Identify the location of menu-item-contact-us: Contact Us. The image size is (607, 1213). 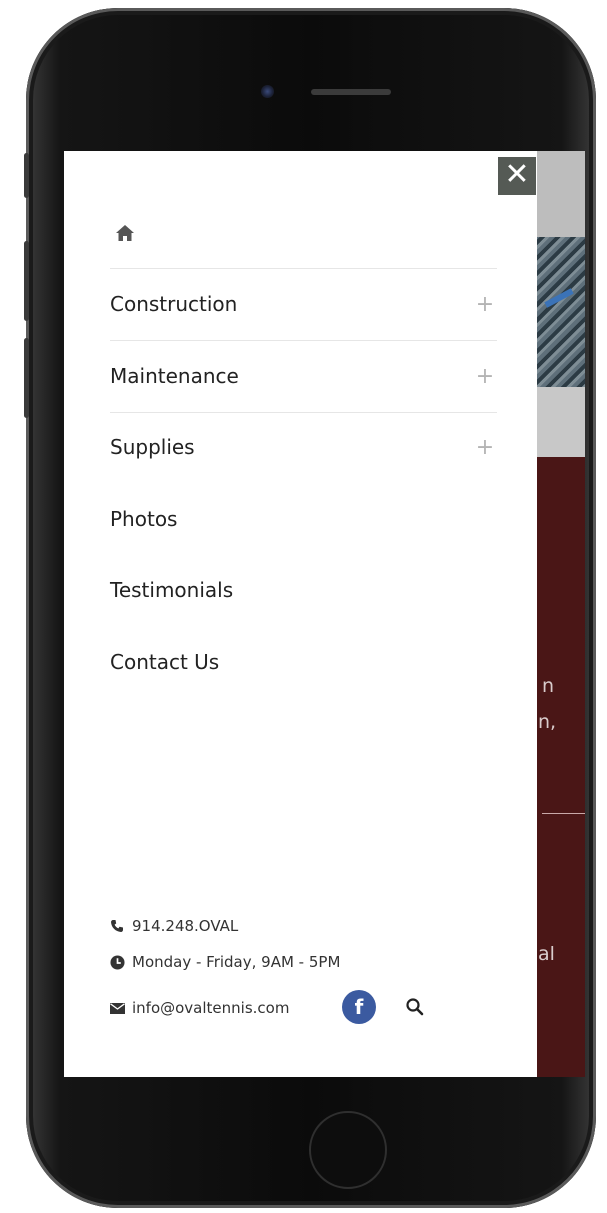
(303, 662).